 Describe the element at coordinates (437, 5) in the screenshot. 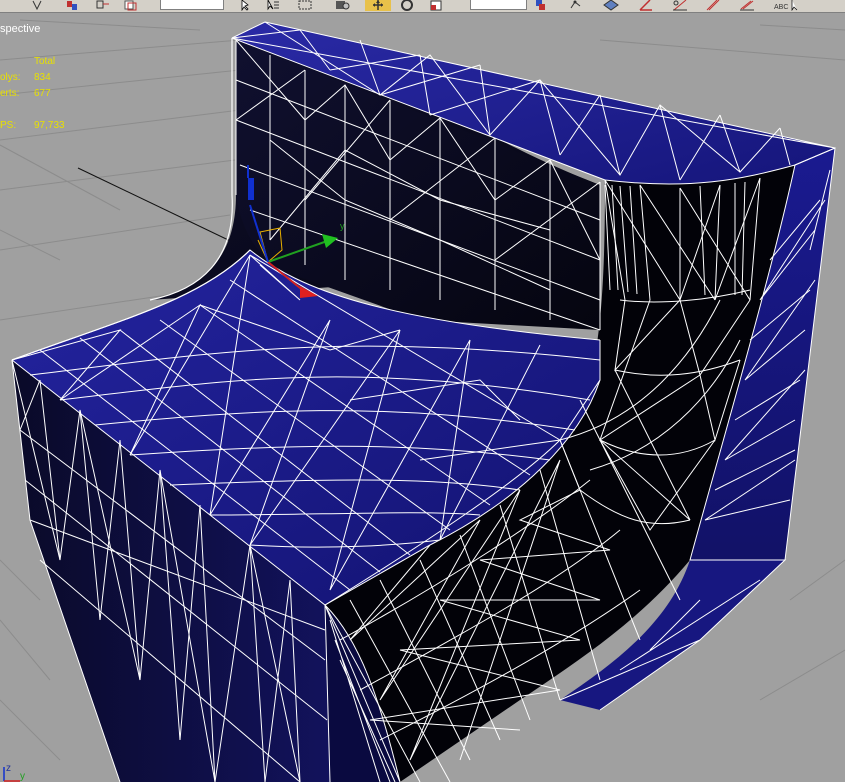

I see `select-and-scale-icon` at that location.